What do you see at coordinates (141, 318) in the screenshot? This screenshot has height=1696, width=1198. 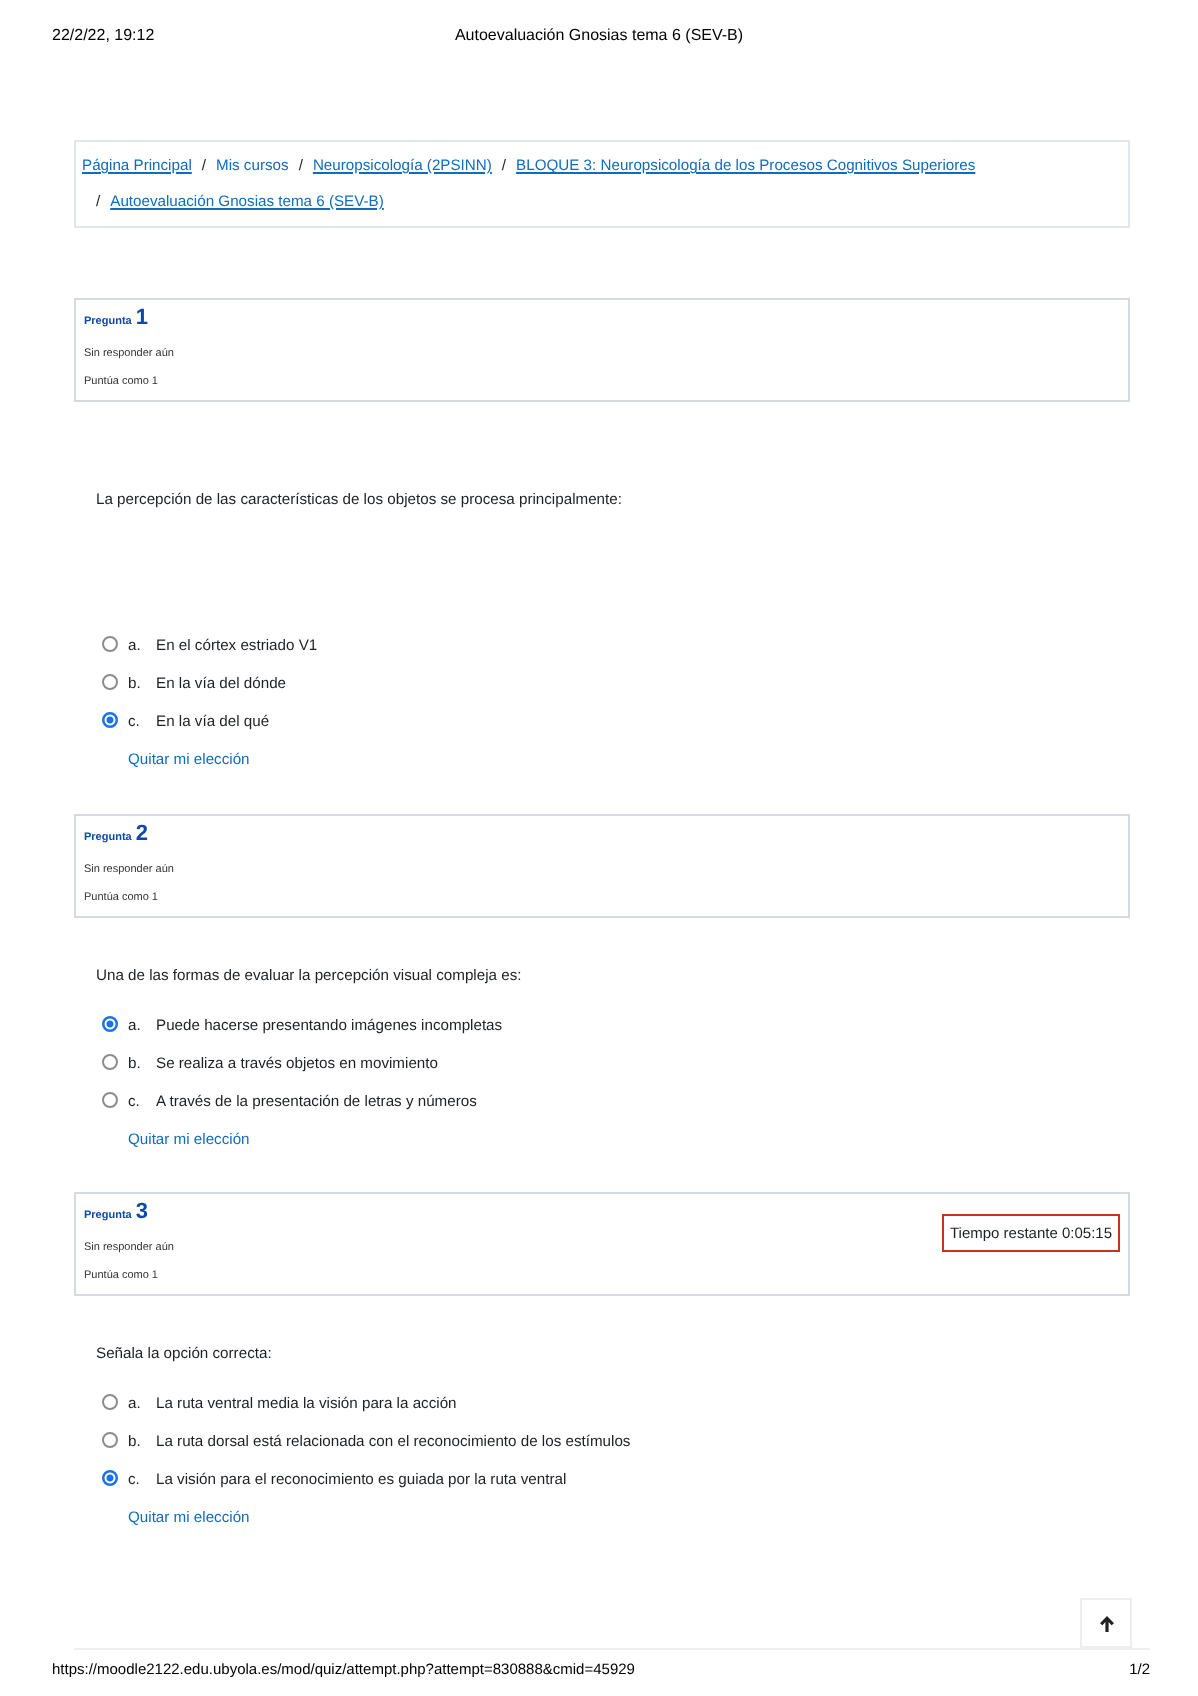 I see `question-number: 1` at bounding box center [141, 318].